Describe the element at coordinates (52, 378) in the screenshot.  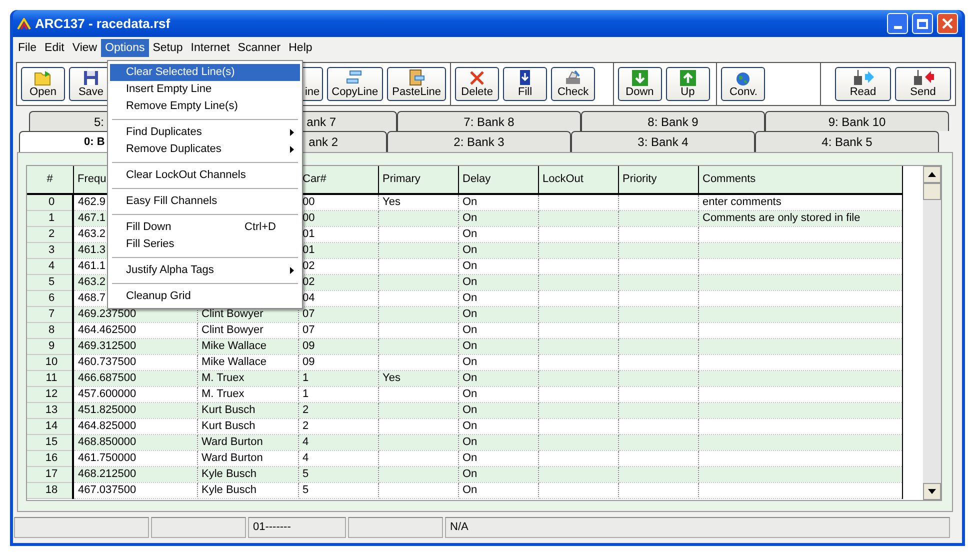
I see `row-number: 11` at that location.